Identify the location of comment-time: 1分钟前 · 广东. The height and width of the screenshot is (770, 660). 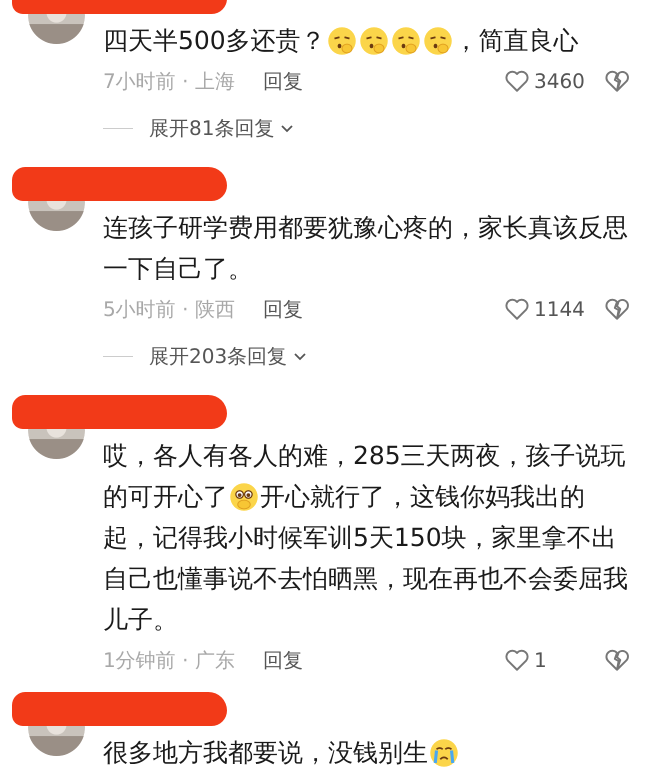
(169, 660).